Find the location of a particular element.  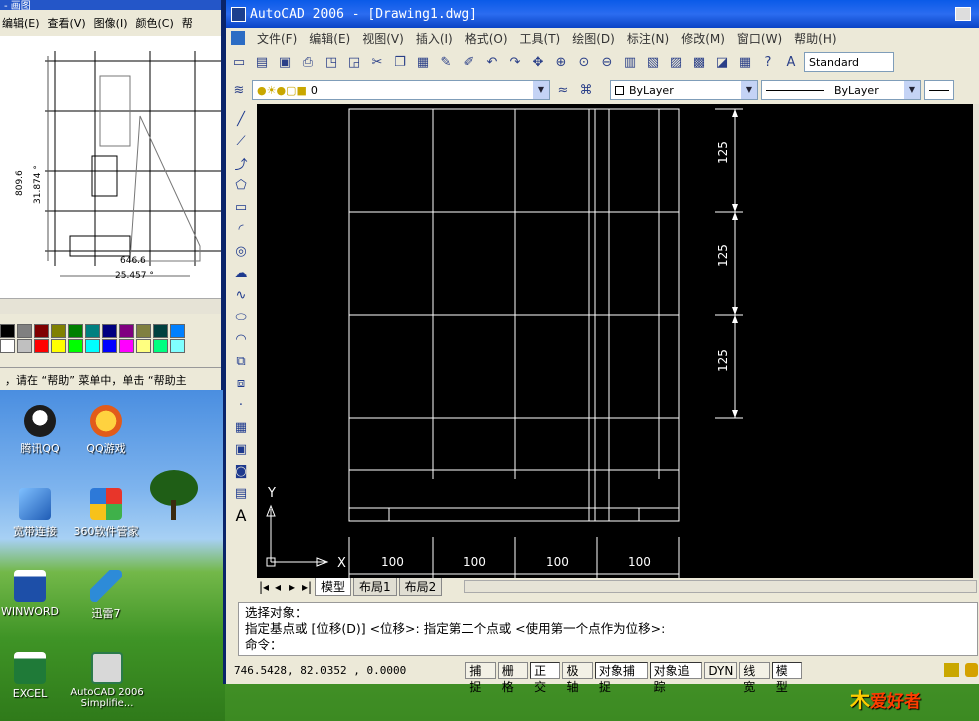

color-palette is located at coordinates (93, 338).